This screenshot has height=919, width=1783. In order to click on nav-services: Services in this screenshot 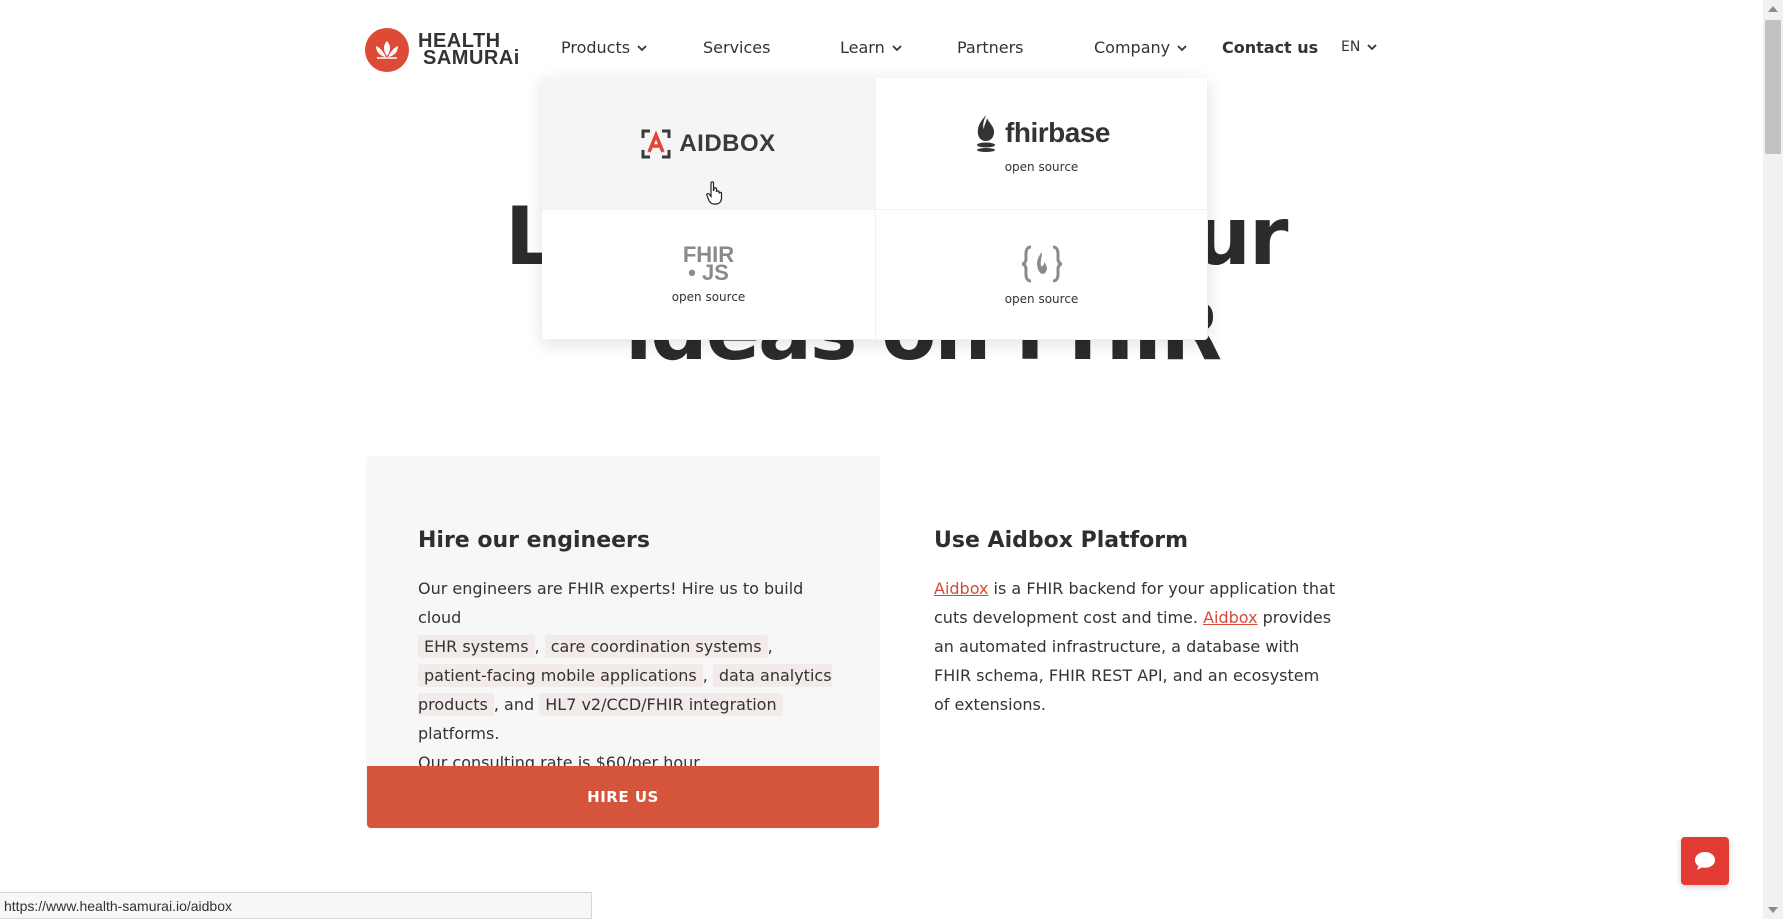, I will do `click(736, 47)`.